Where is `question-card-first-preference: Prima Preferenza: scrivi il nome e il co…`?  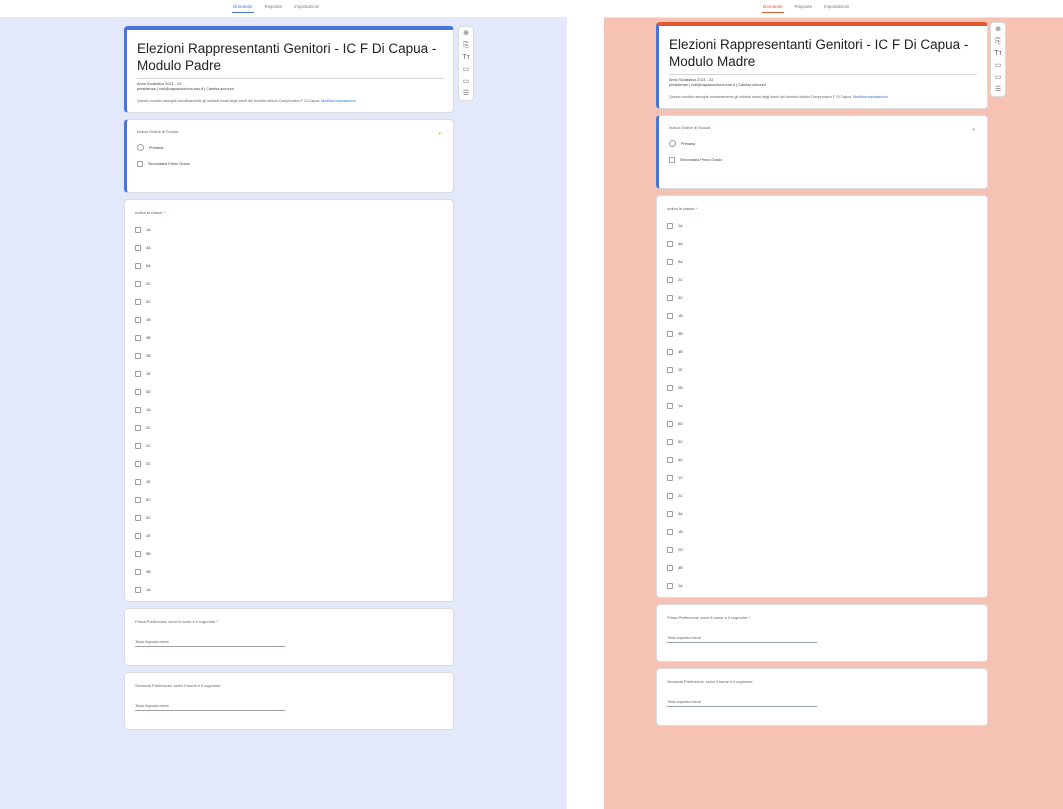 question-card-first-preference: Prima Preferenza: scrivi il nome e il co… is located at coordinates (289, 637).